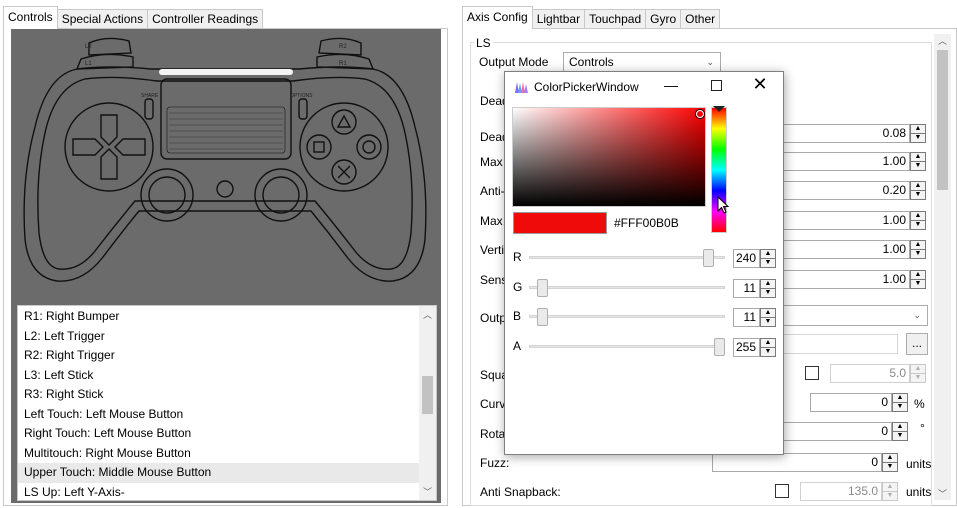  Describe the element at coordinates (646, 223) in the screenshot. I see `hex-value: #FFF00B0B` at that location.